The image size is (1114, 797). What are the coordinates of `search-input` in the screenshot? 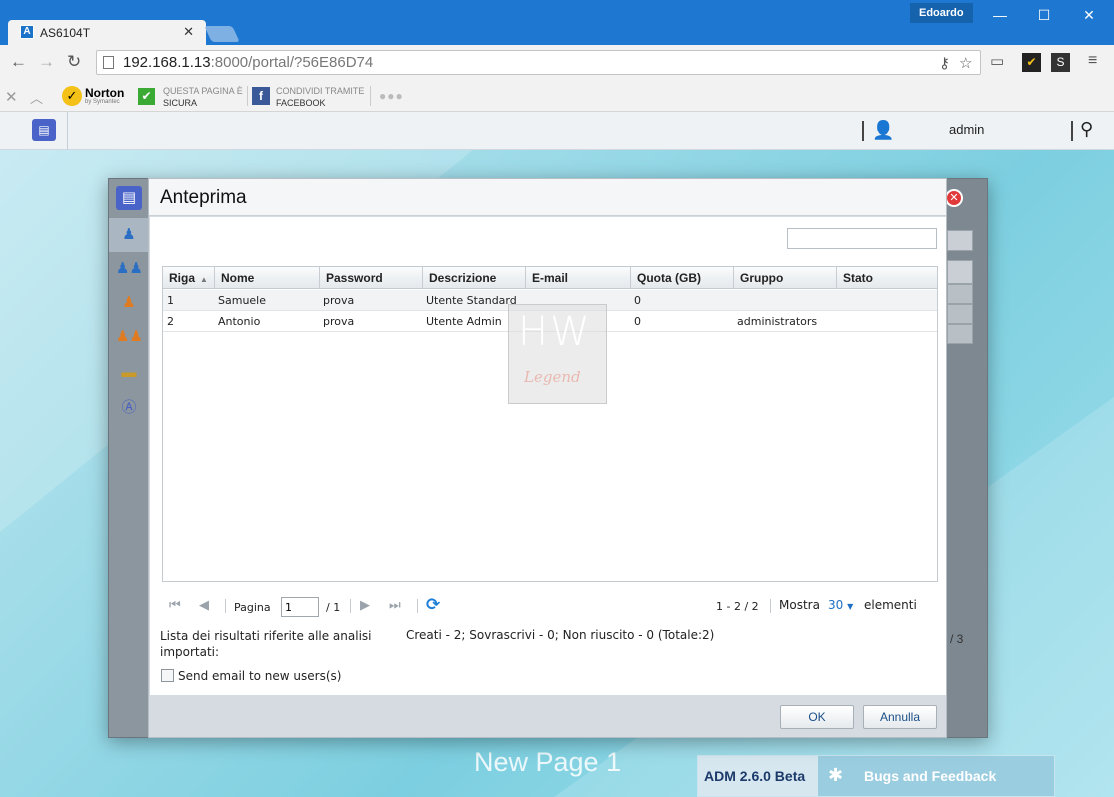 It's located at (862, 238).